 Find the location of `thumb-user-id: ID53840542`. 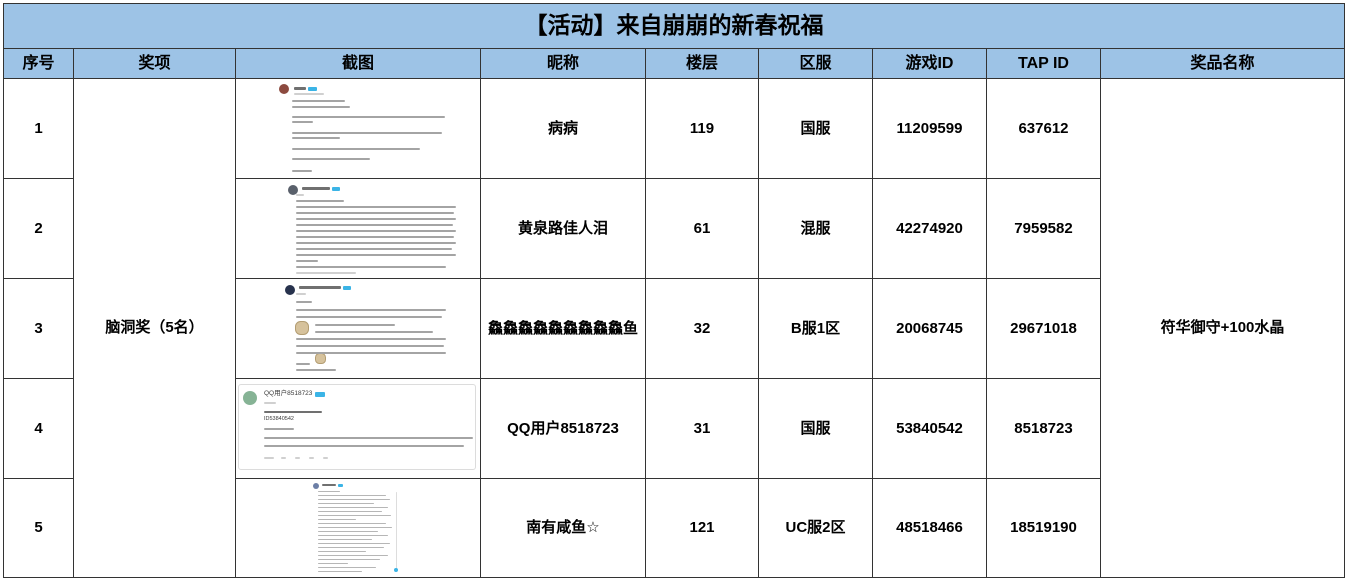

thumb-user-id: ID53840542 is located at coordinates (279, 419).